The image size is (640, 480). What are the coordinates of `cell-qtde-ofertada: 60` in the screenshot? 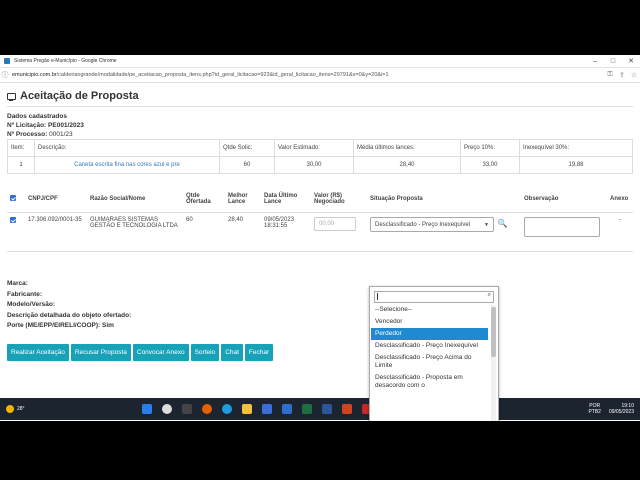 It's located at (204, 232).